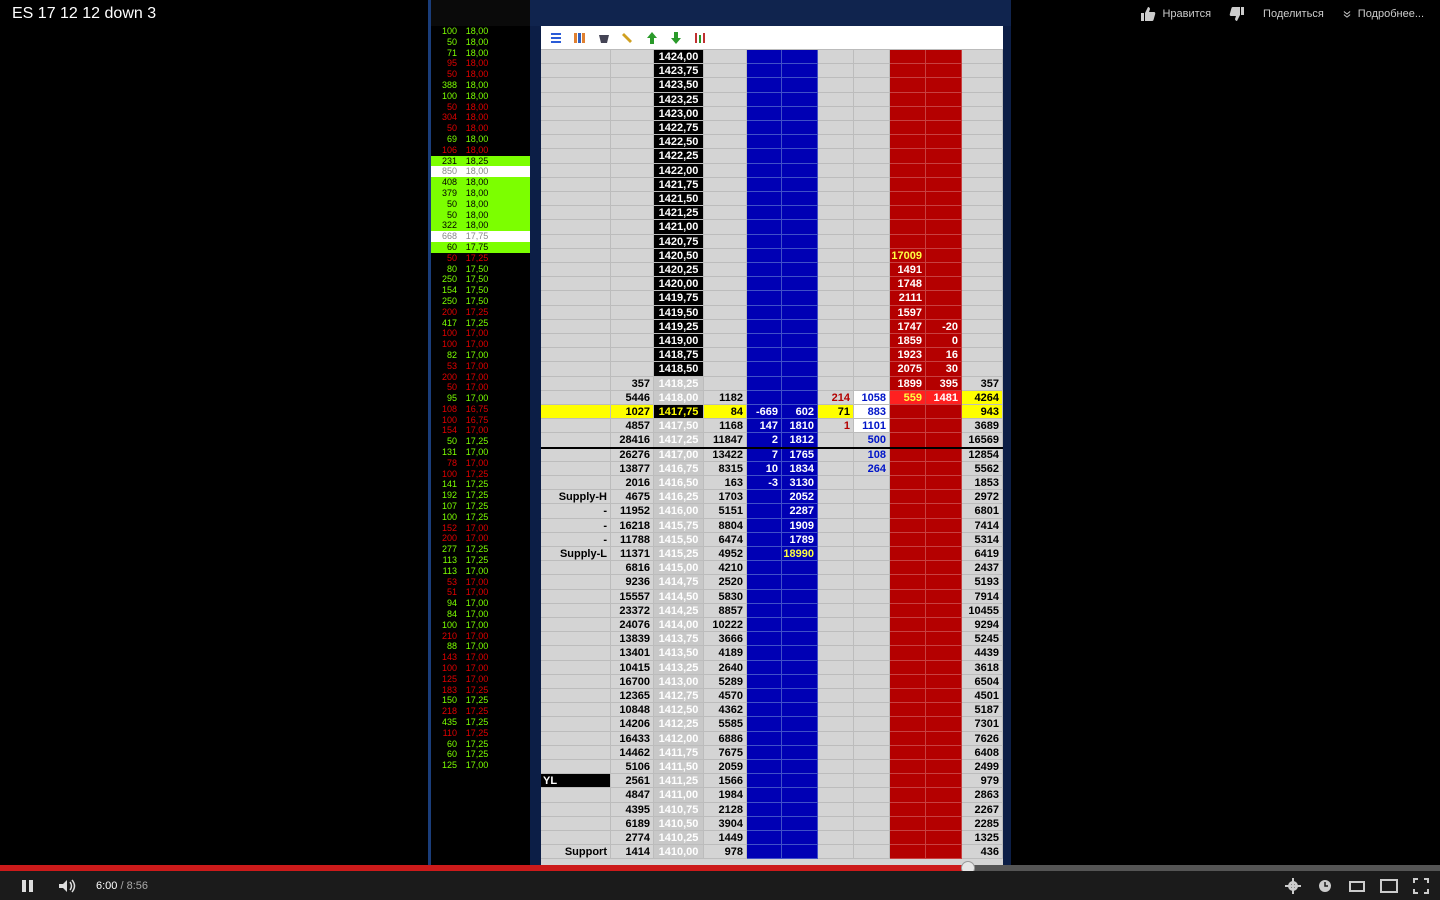 The height and width of the screenshot is (900, 1440). Describe the element at coordinates (772, 639) in the screenshot. I see `price-row: 13839 1413,75 3666 5245` at that location.